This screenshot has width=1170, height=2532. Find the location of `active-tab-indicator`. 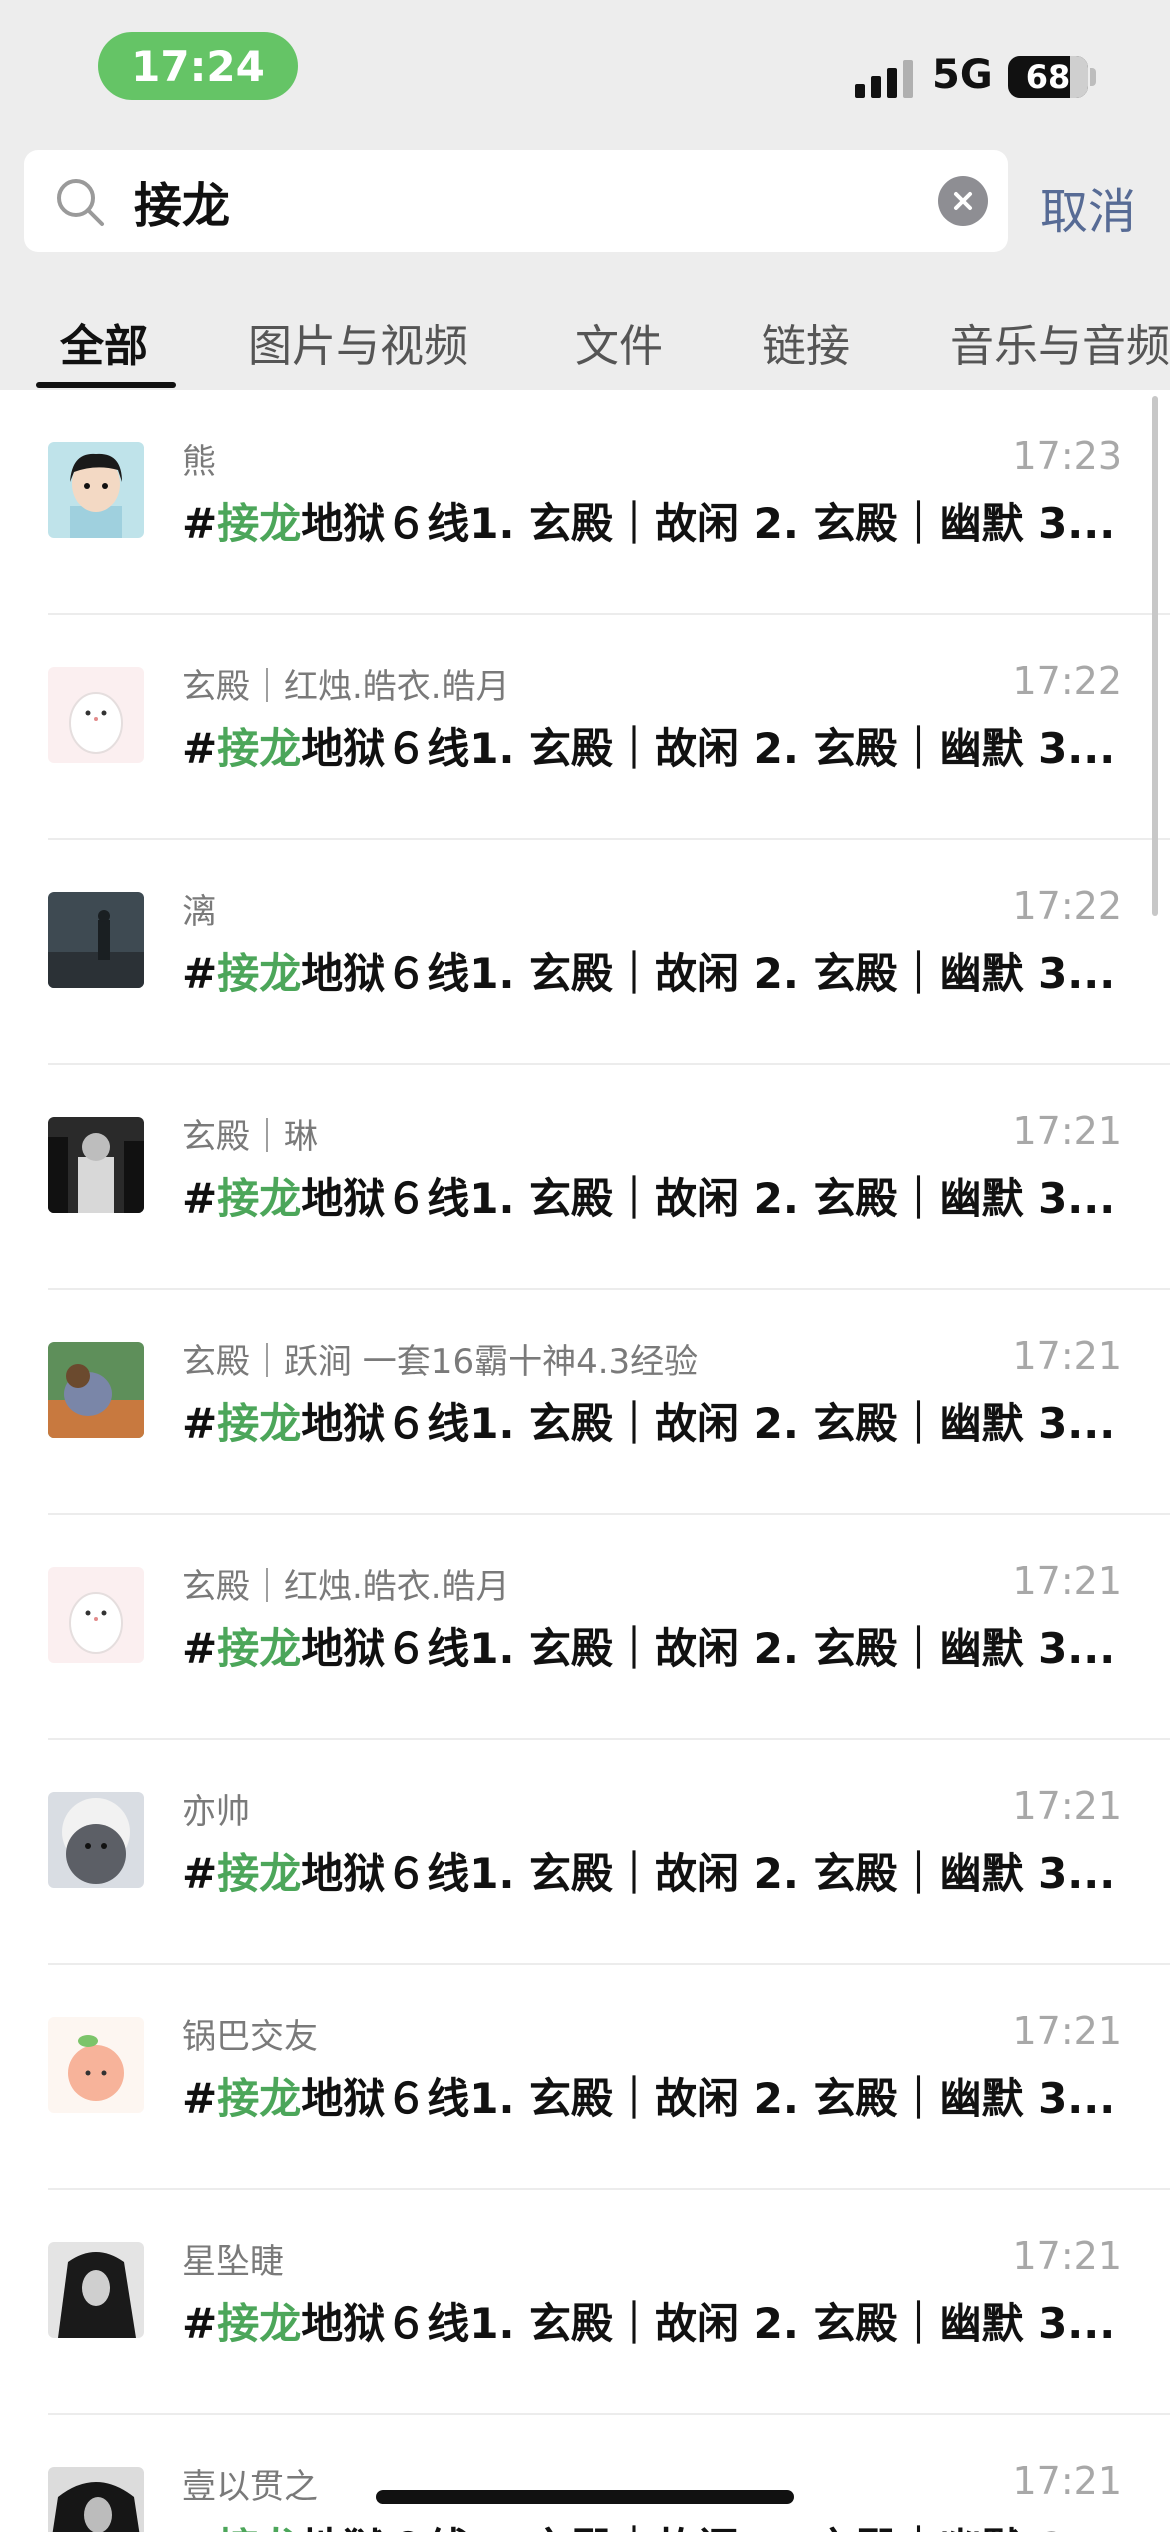

active-tab-indicator is located at coordinates (106, 385).